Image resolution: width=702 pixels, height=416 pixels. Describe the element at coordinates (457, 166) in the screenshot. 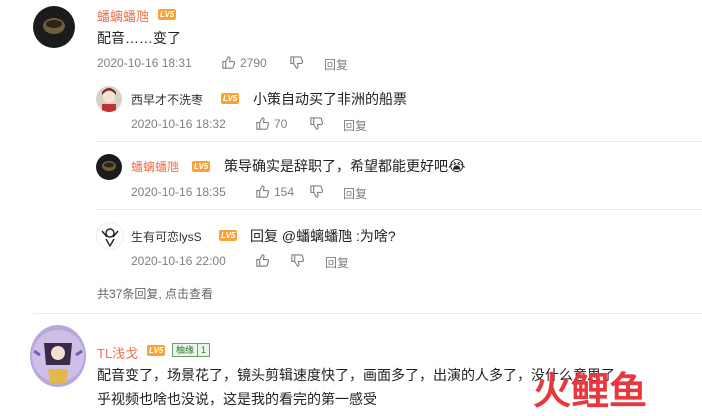

I see `emoji-cry-icon: 😭` at that location.